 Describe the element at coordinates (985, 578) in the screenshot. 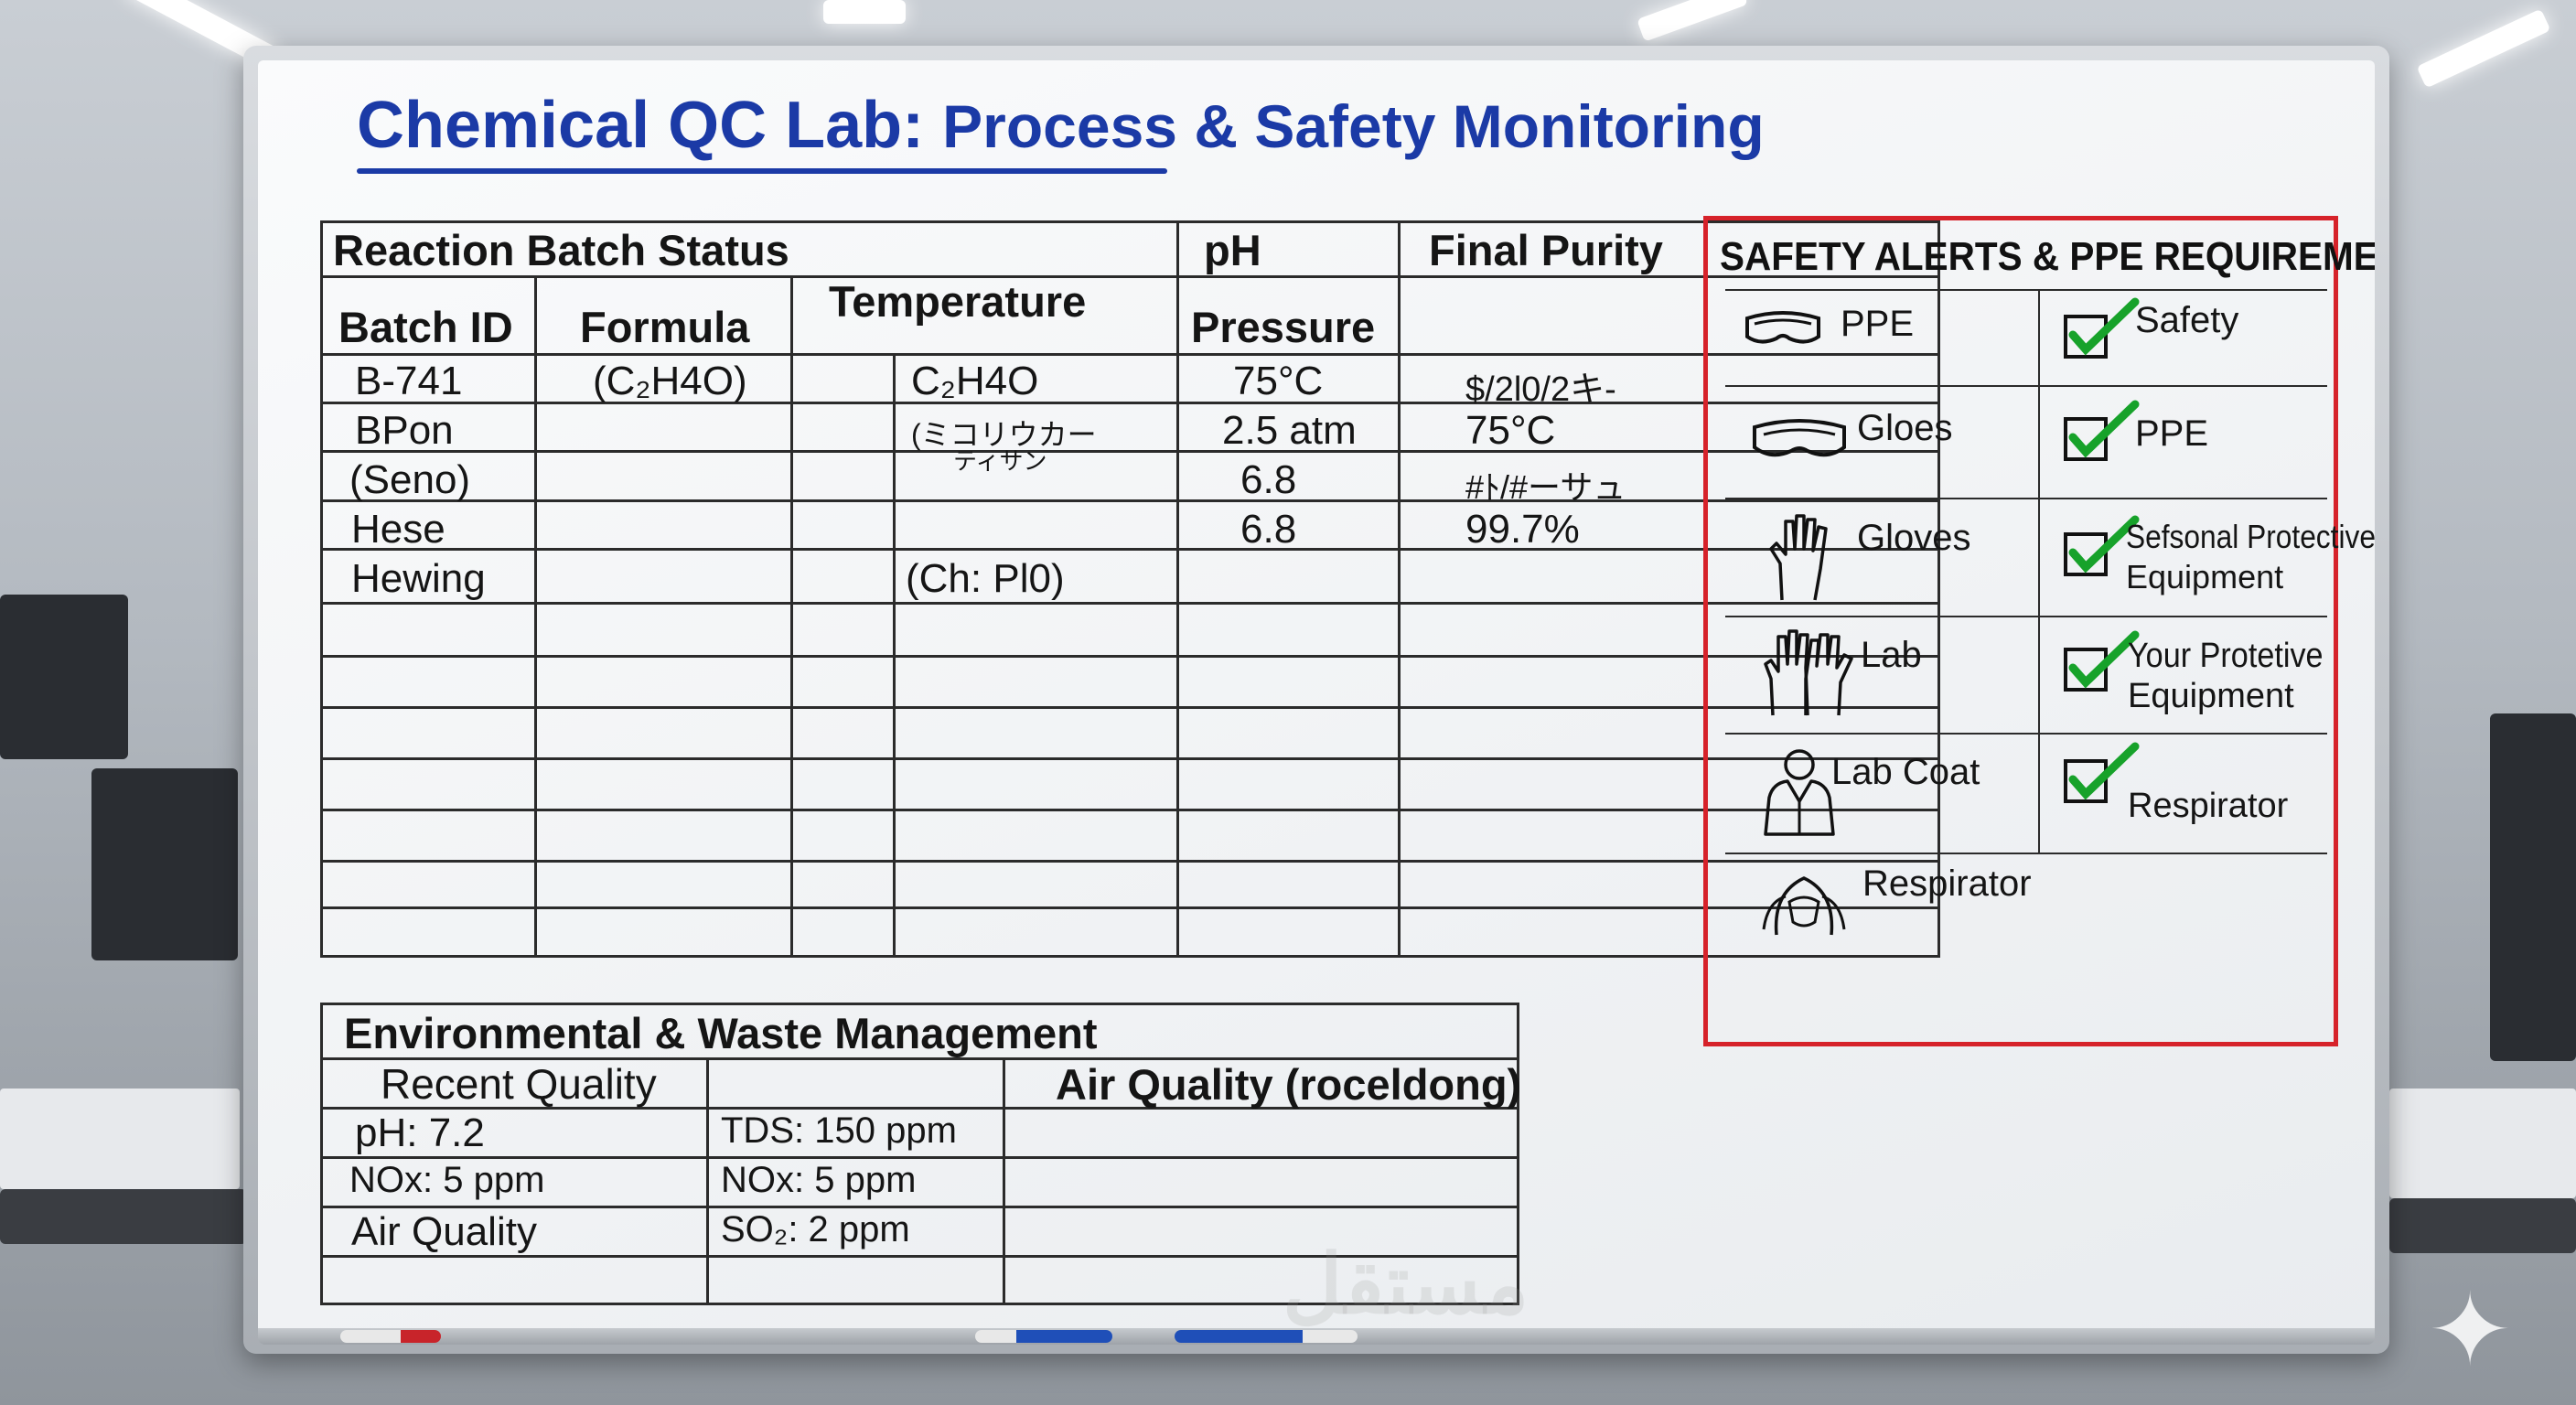

I see `temperature-cell: (Ch: Pl0)` at that location.